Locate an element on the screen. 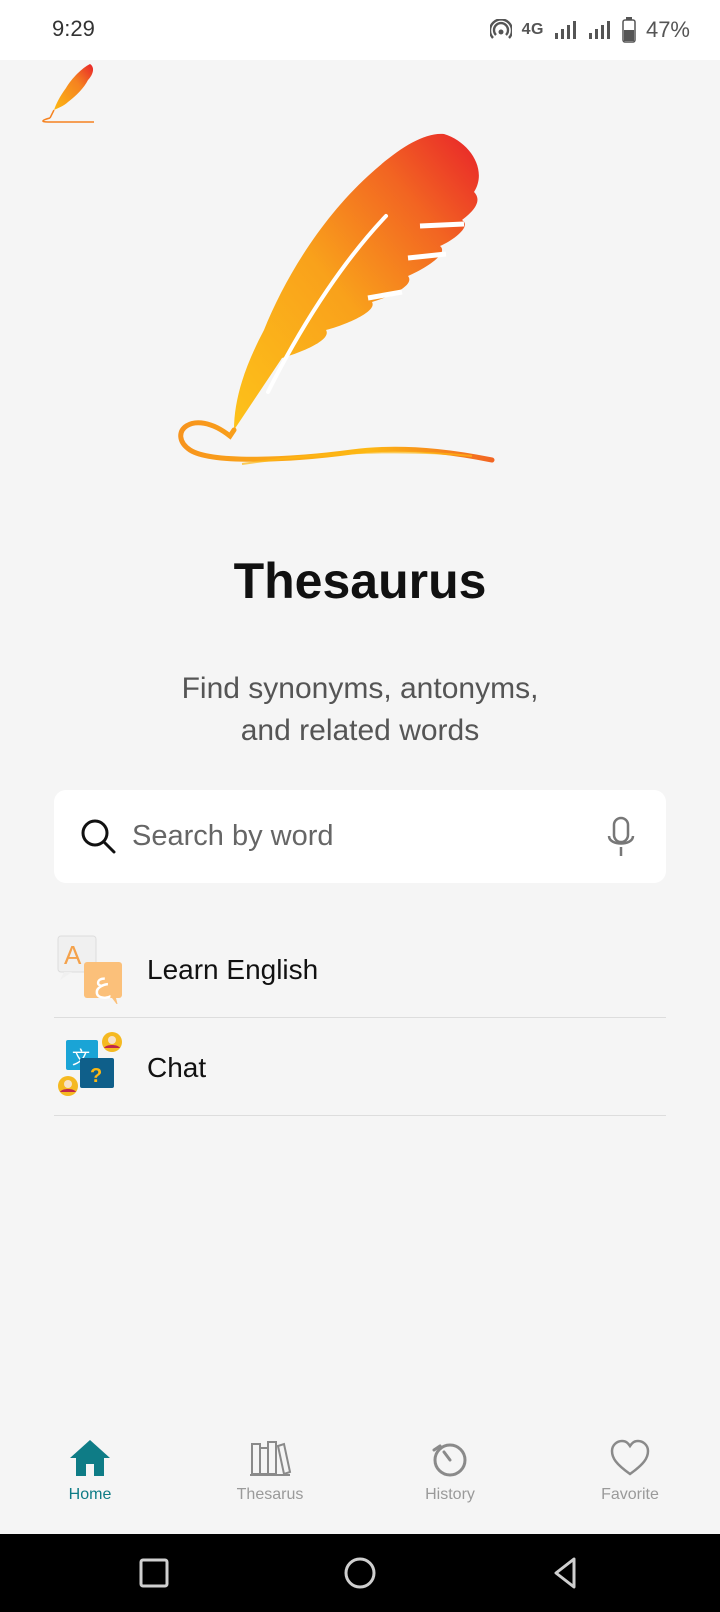 This screenshot has height=1612, width=720. home-icon is located at coordinates (90, 1458).